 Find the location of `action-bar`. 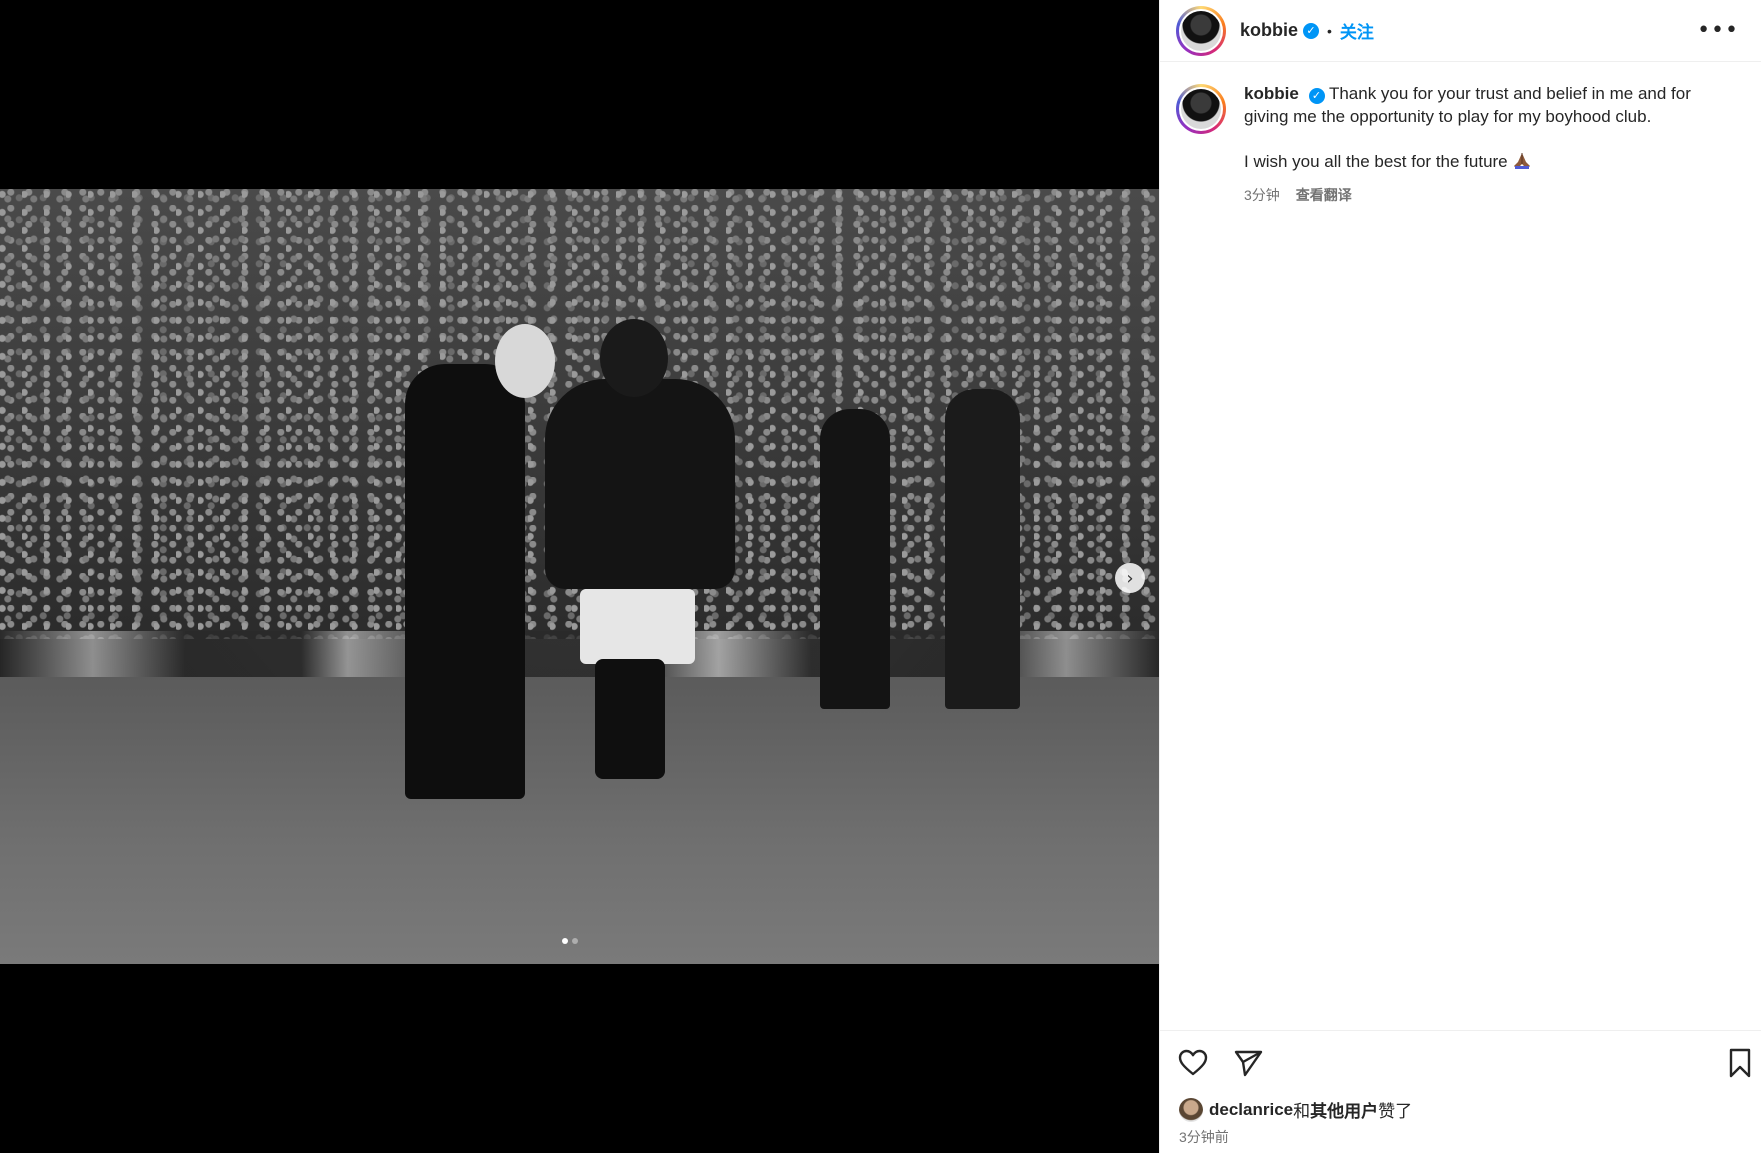

action-bar is located at coordinates (1460, 1058).